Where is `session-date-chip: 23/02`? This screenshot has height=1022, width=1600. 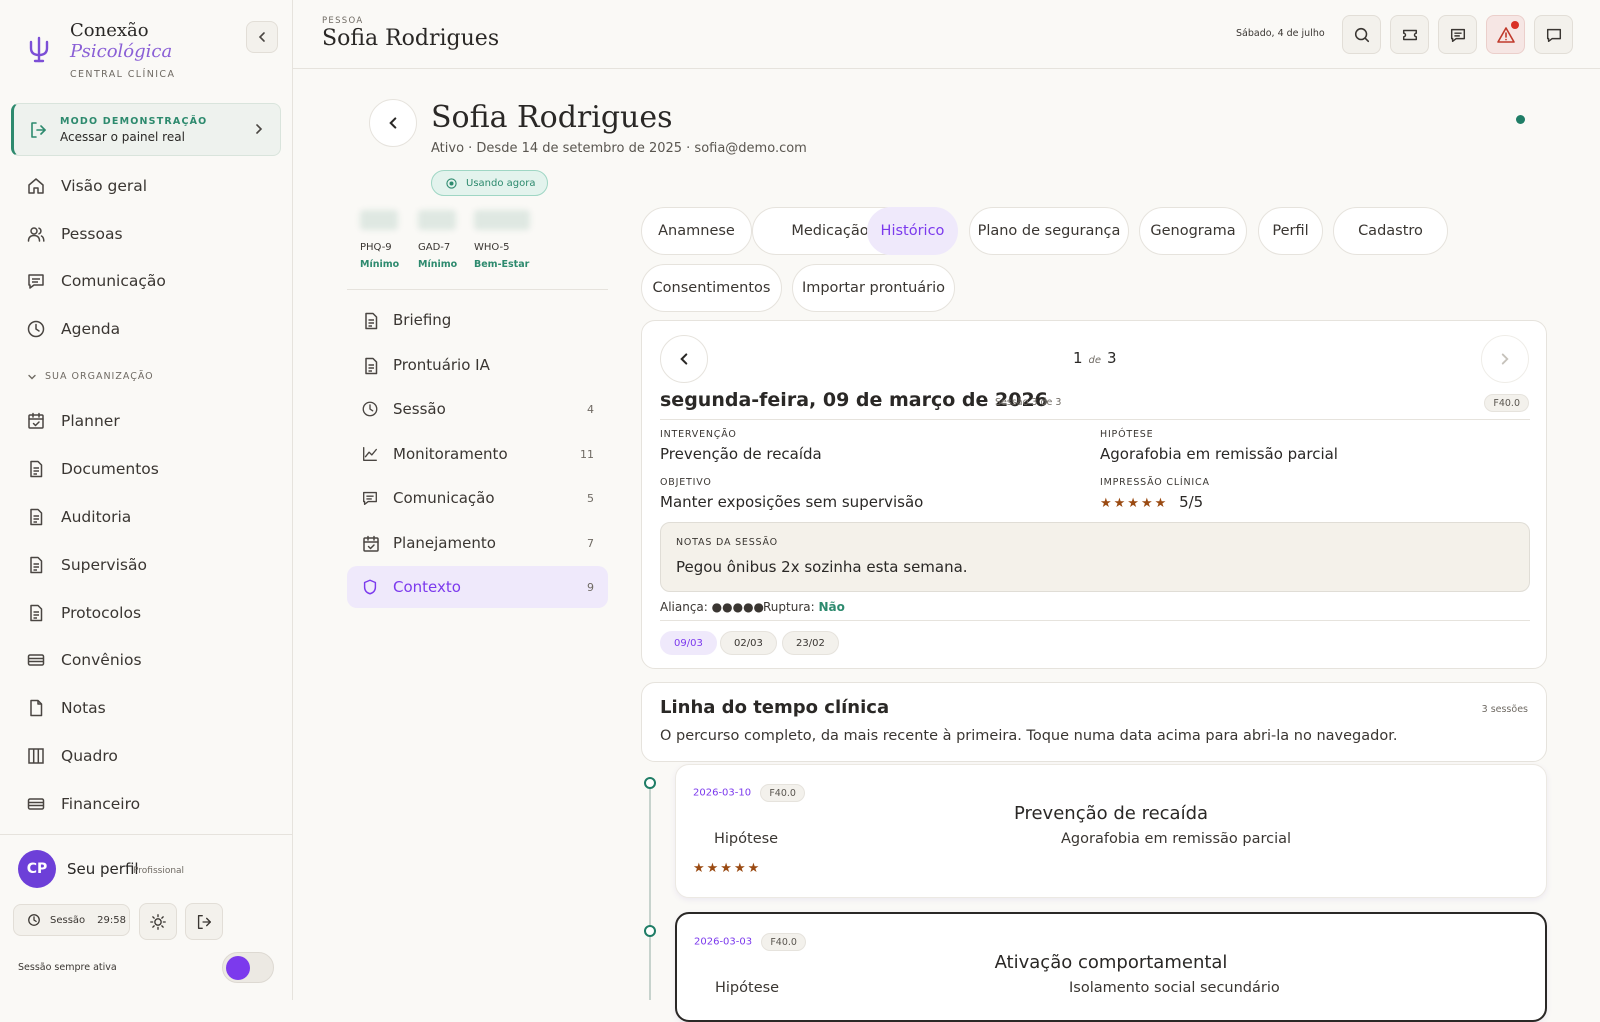 session-date-chip: 23/02 is located at coordinates (810, 643).